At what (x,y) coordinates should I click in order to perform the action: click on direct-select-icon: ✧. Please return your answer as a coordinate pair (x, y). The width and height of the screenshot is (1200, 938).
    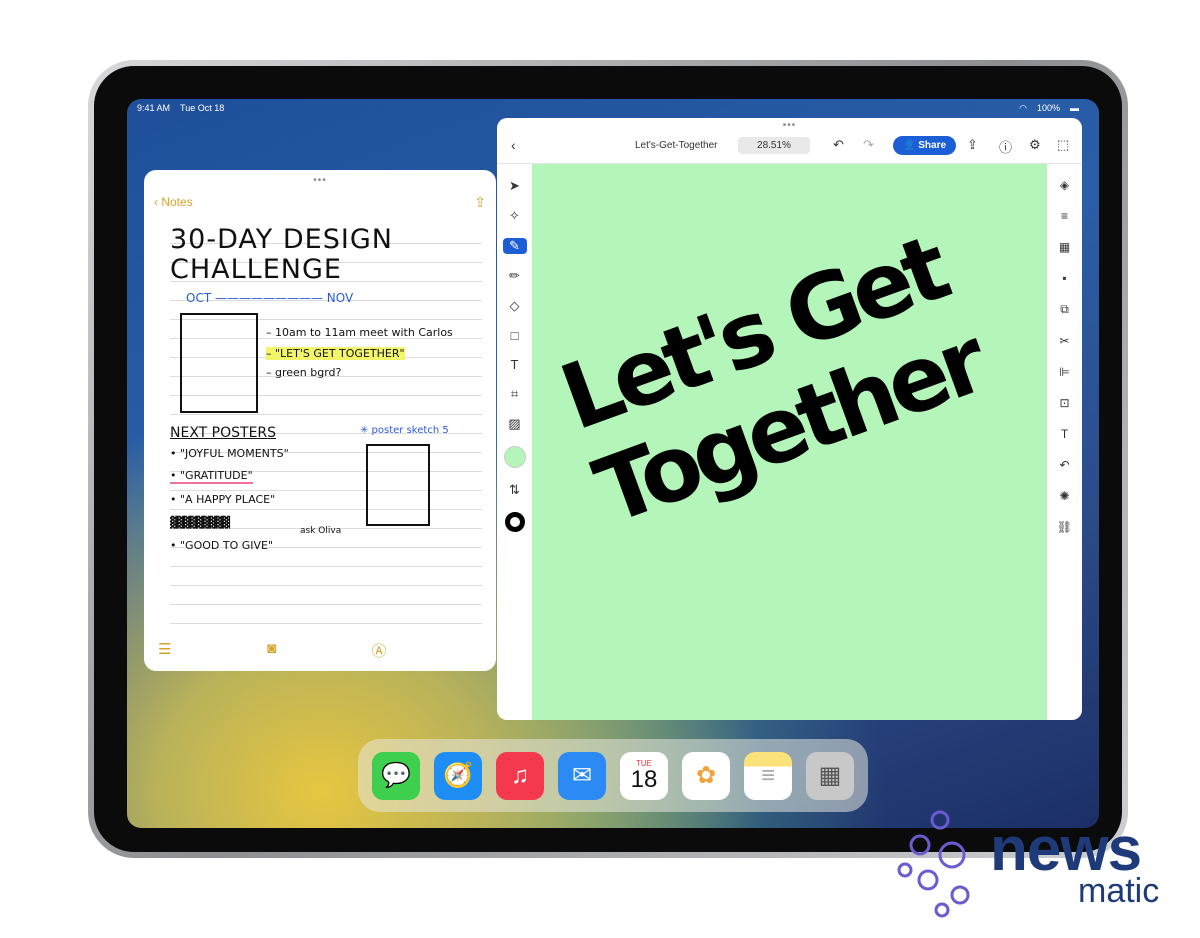
    Looking at the image, I should click on (514, 216).